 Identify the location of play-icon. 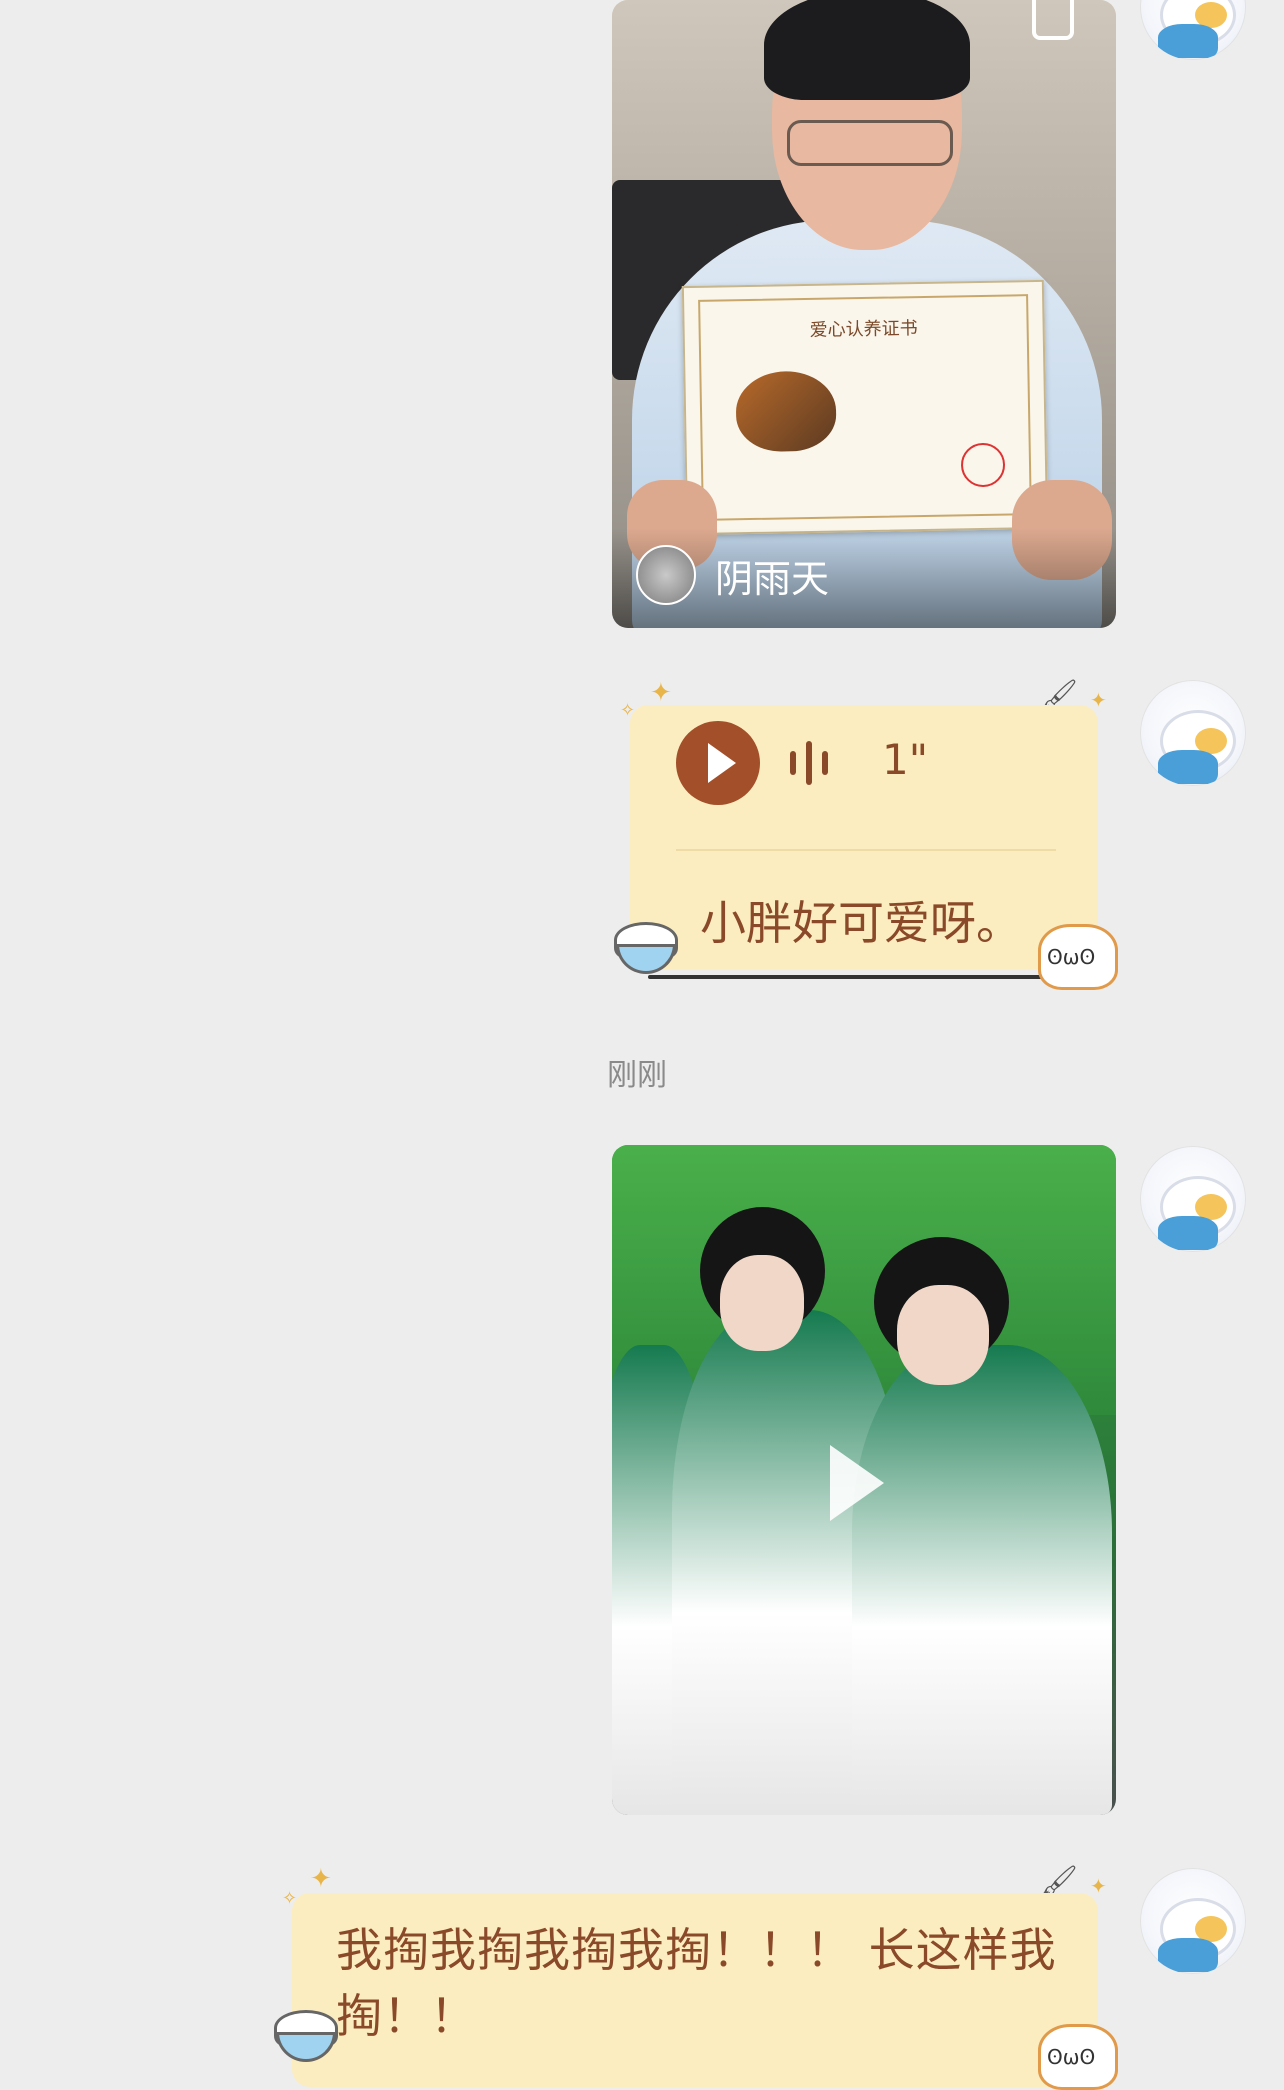
(718, 763).